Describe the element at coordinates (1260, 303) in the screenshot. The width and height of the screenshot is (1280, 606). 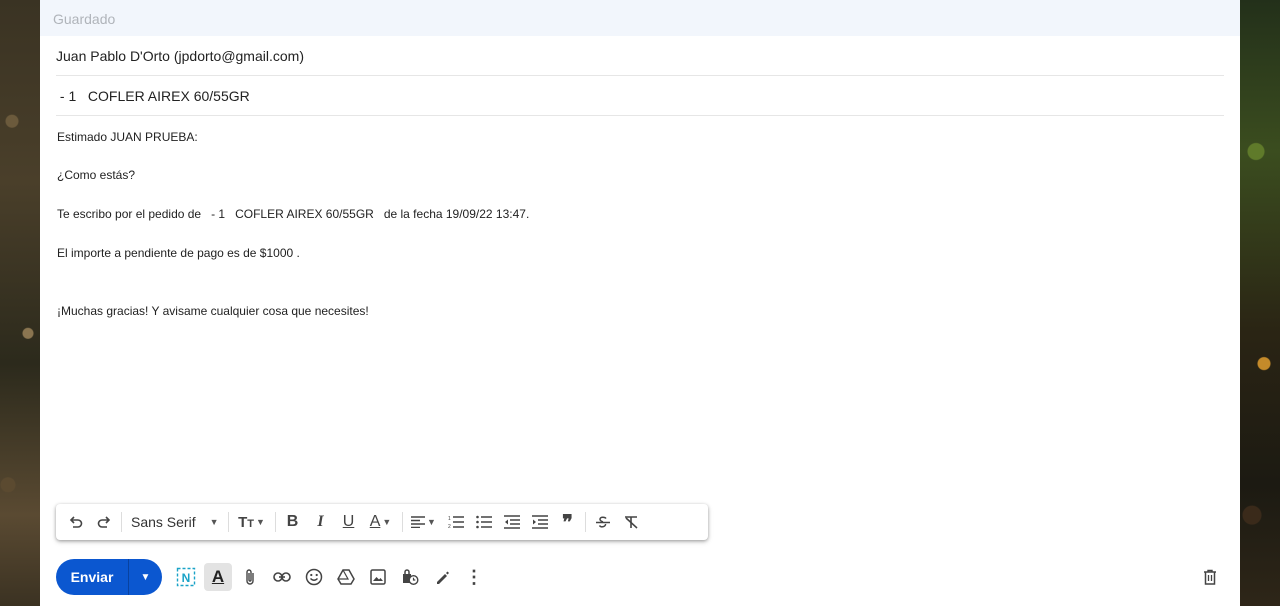
I see `background-right` at that location.